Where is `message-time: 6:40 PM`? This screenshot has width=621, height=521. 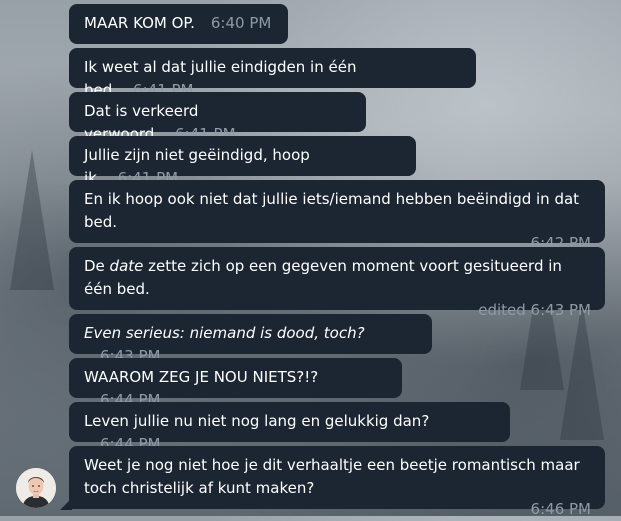
message-time: 6:40 PM is located at coordinates (241, 23).